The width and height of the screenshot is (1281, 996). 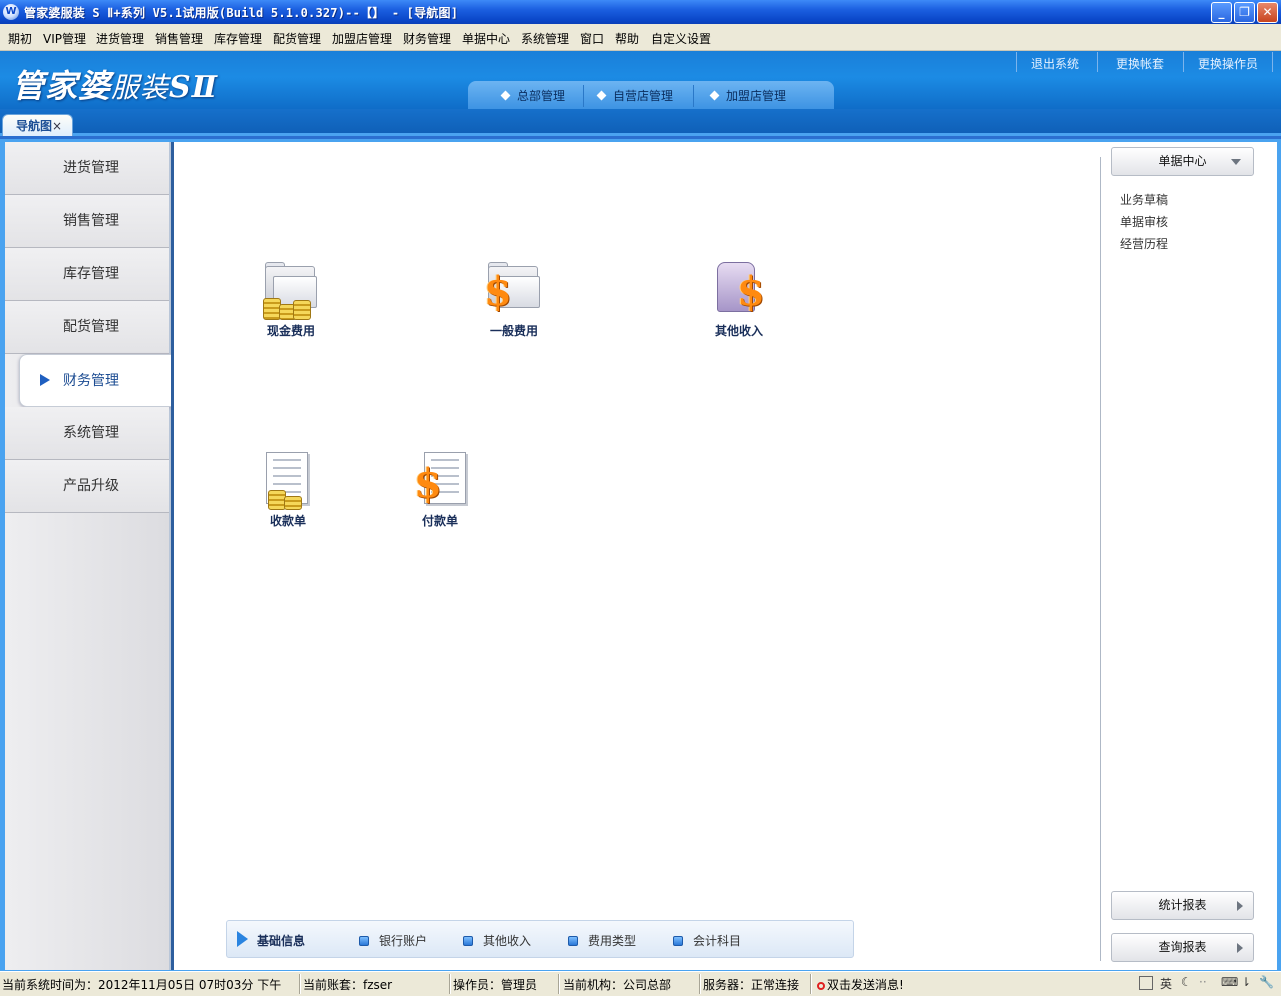 I want to click on close-icon: ✕, so click(x=1267, y=12).